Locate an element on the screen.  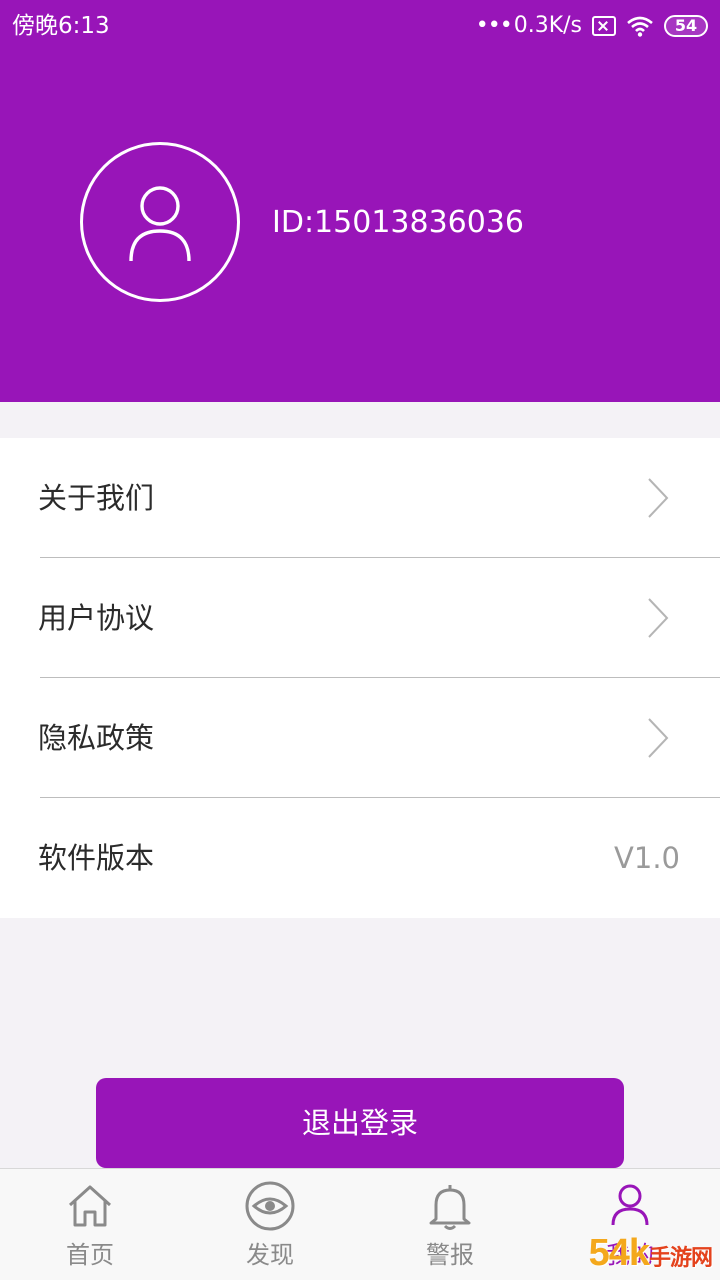
home-icon is located at coordinates (90, 1206).